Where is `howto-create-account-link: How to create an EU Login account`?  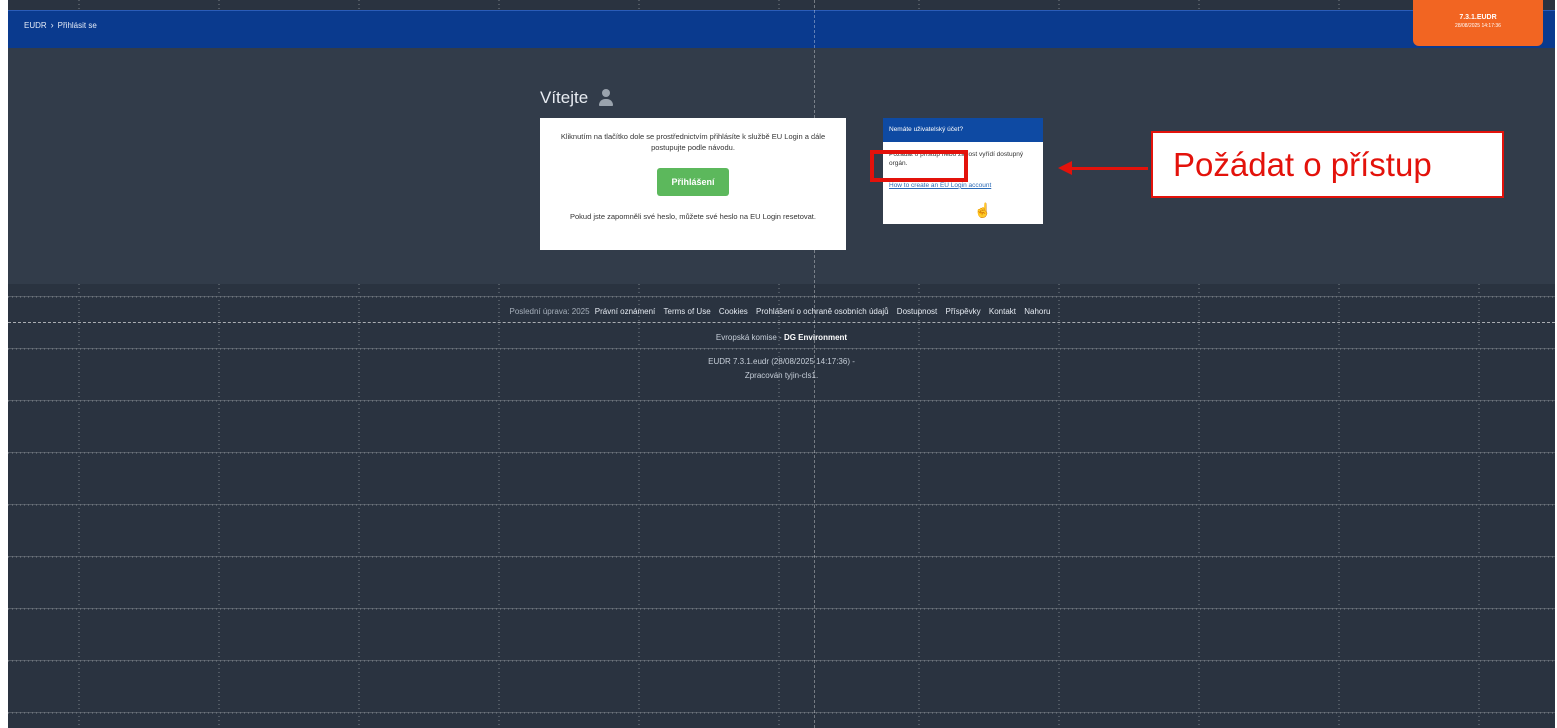
howto-create-account-link: How to create an EU Login account is located at coordinates (963, 185).